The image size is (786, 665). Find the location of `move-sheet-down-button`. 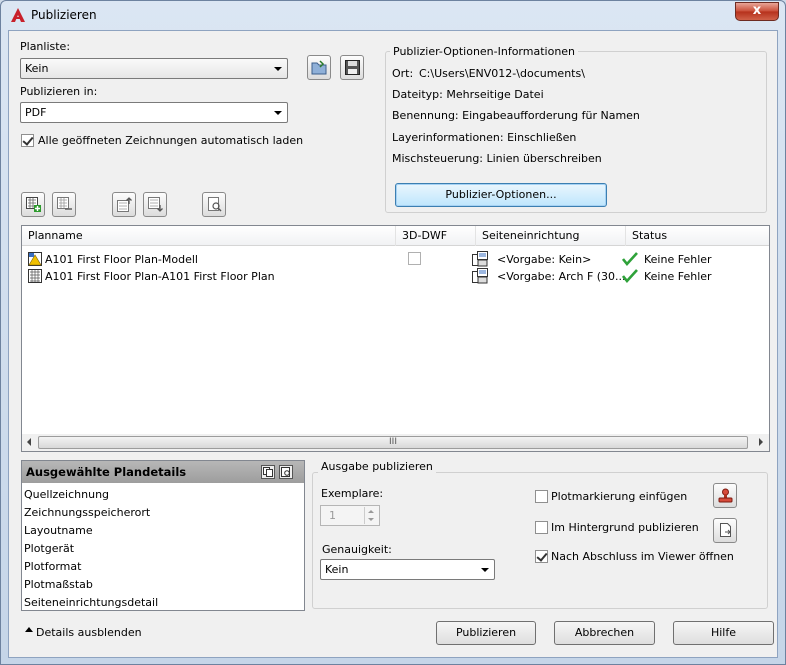

move-sheet-down-button is located at coordinates (155, 204).